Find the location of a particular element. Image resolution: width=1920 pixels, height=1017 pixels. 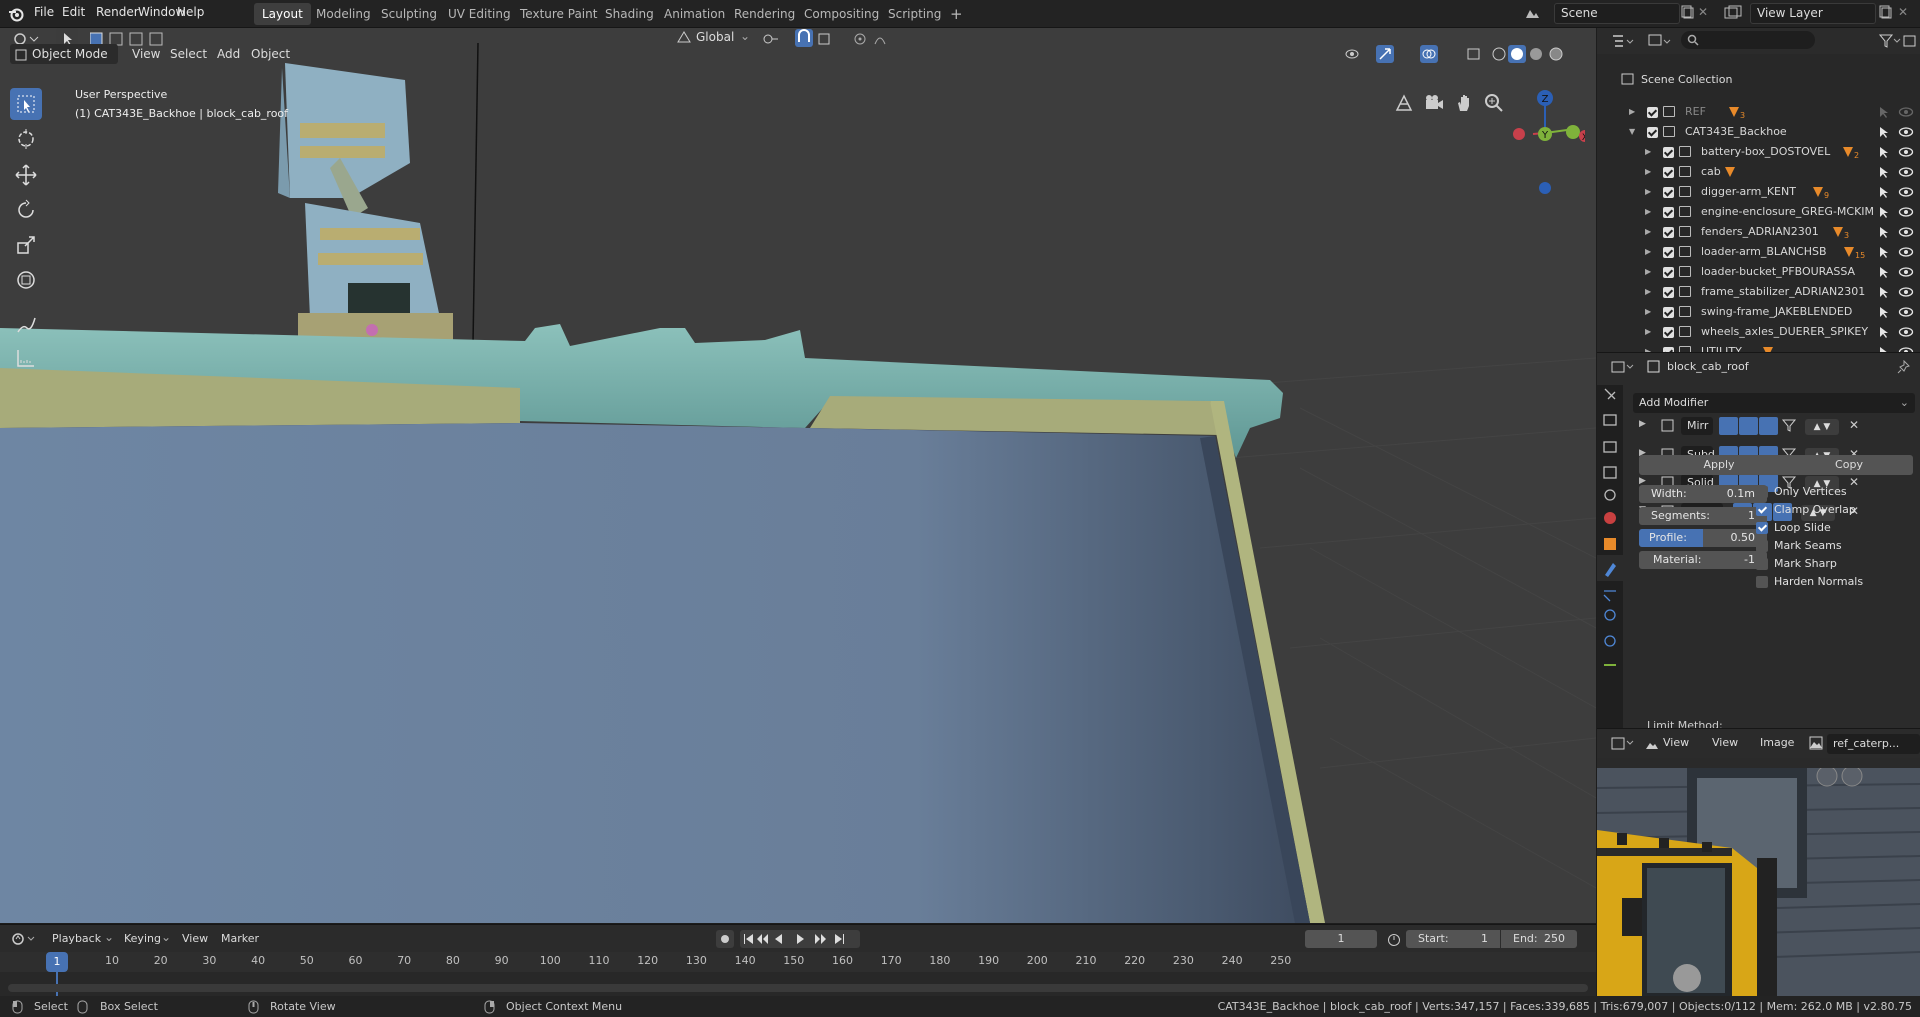

outliner-row: ▶ REF 3 is located at coordinates (1758, 112).